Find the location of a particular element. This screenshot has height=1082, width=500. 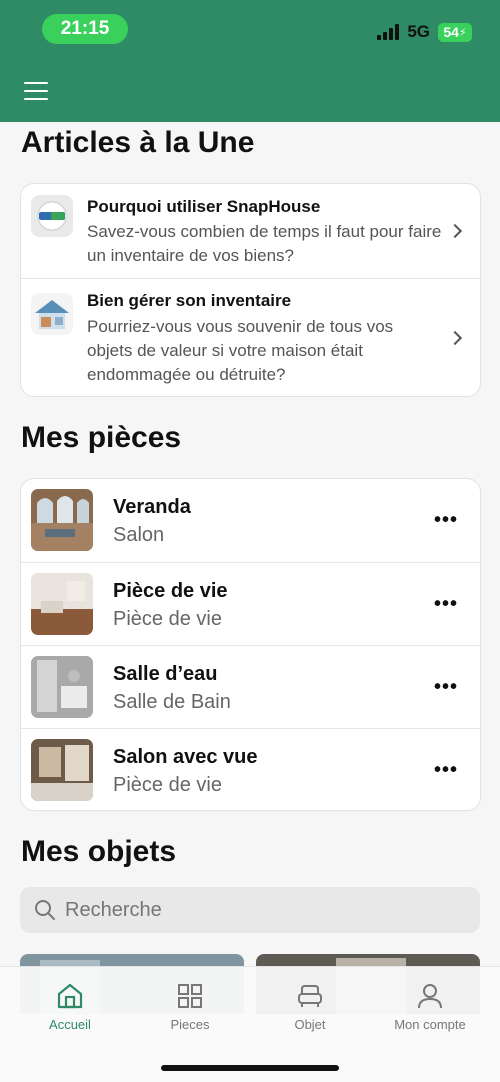

armchair-icon is located at coordinates (310, 996).